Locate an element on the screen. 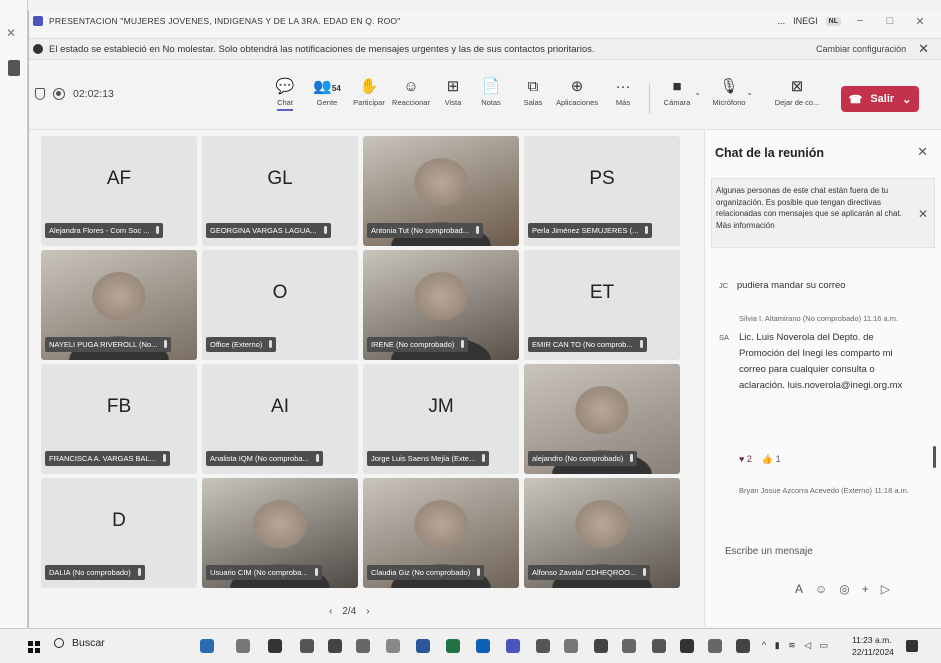 This screenshot has height=663, width=941. calendar-icon is located at coordinates (543, 646).